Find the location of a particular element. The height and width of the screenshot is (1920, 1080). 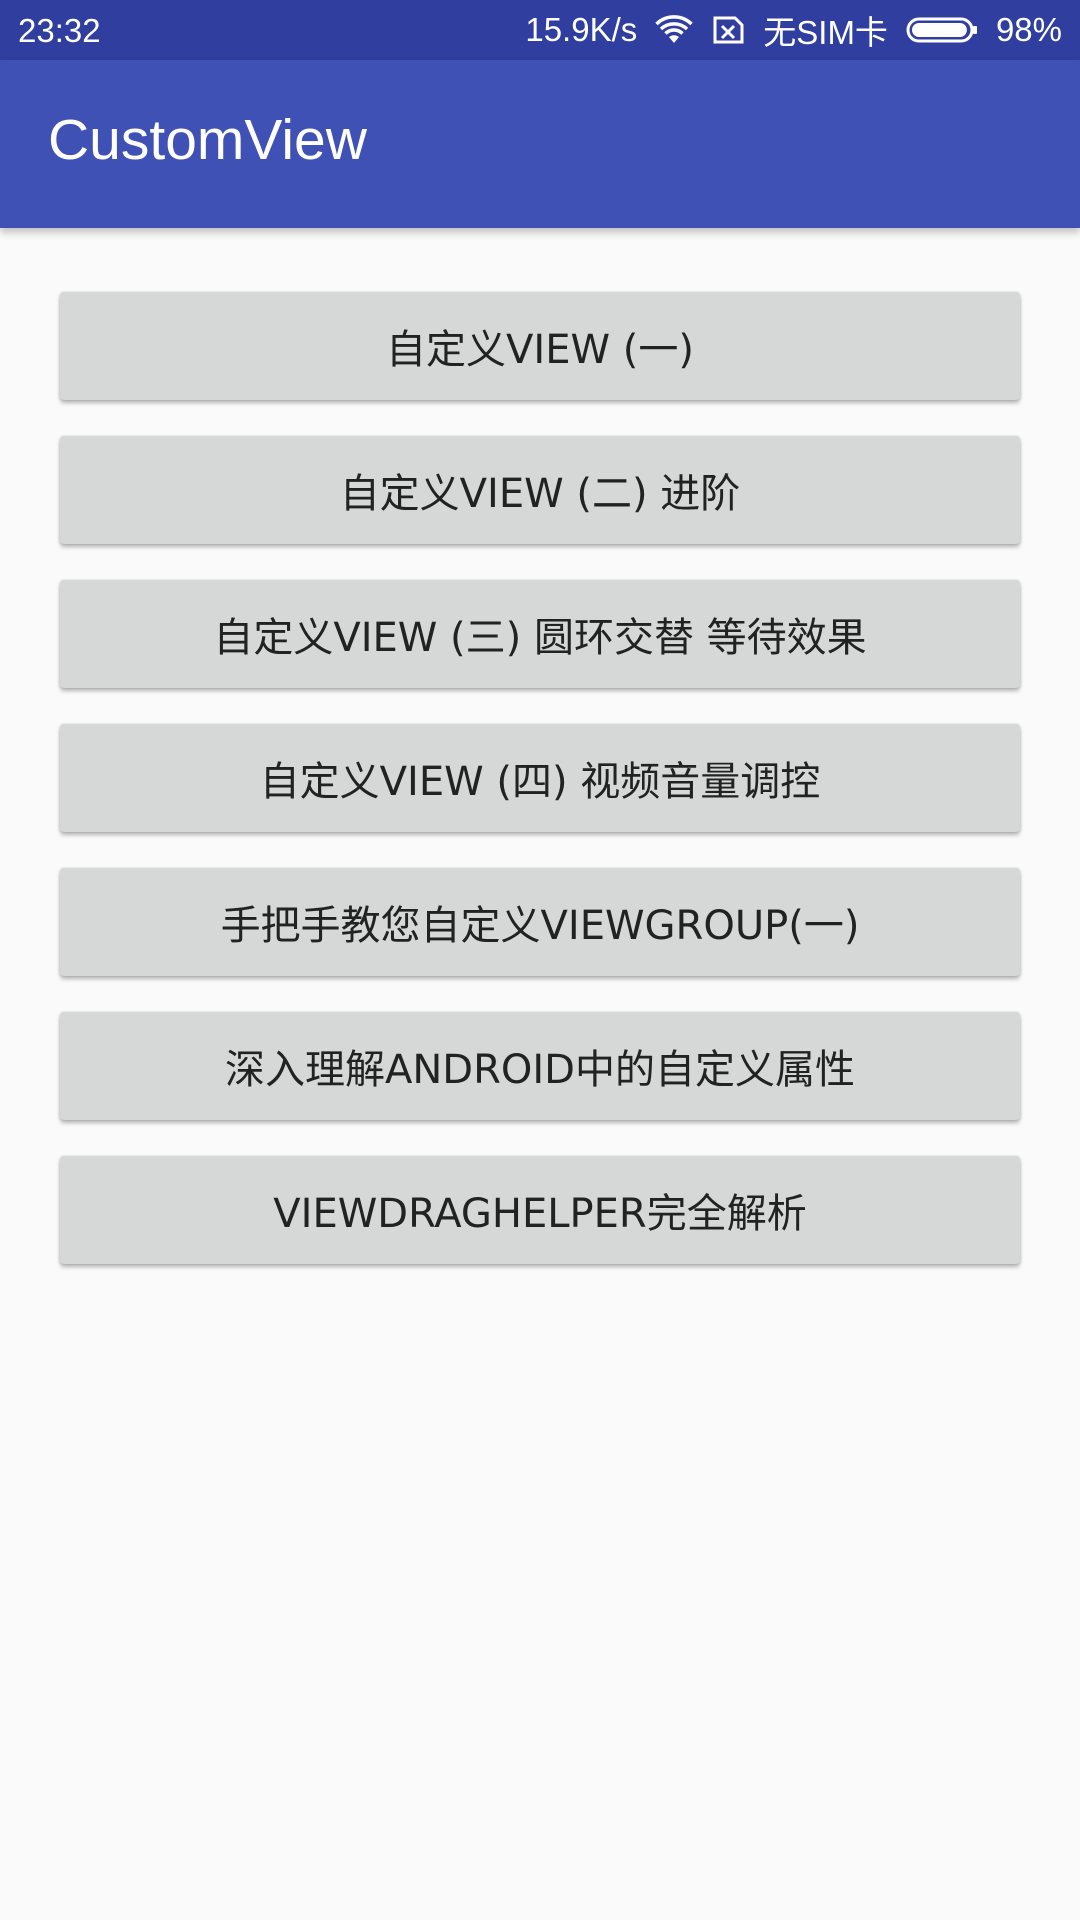

battery-percentage: 98% is located at coordinates (1028, 29).